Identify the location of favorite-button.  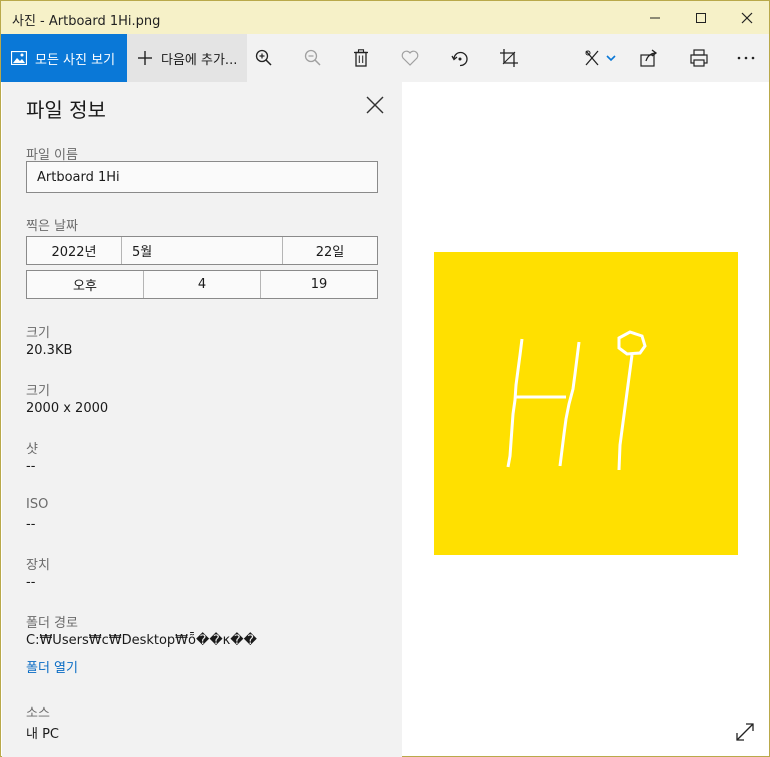
(410, 58).